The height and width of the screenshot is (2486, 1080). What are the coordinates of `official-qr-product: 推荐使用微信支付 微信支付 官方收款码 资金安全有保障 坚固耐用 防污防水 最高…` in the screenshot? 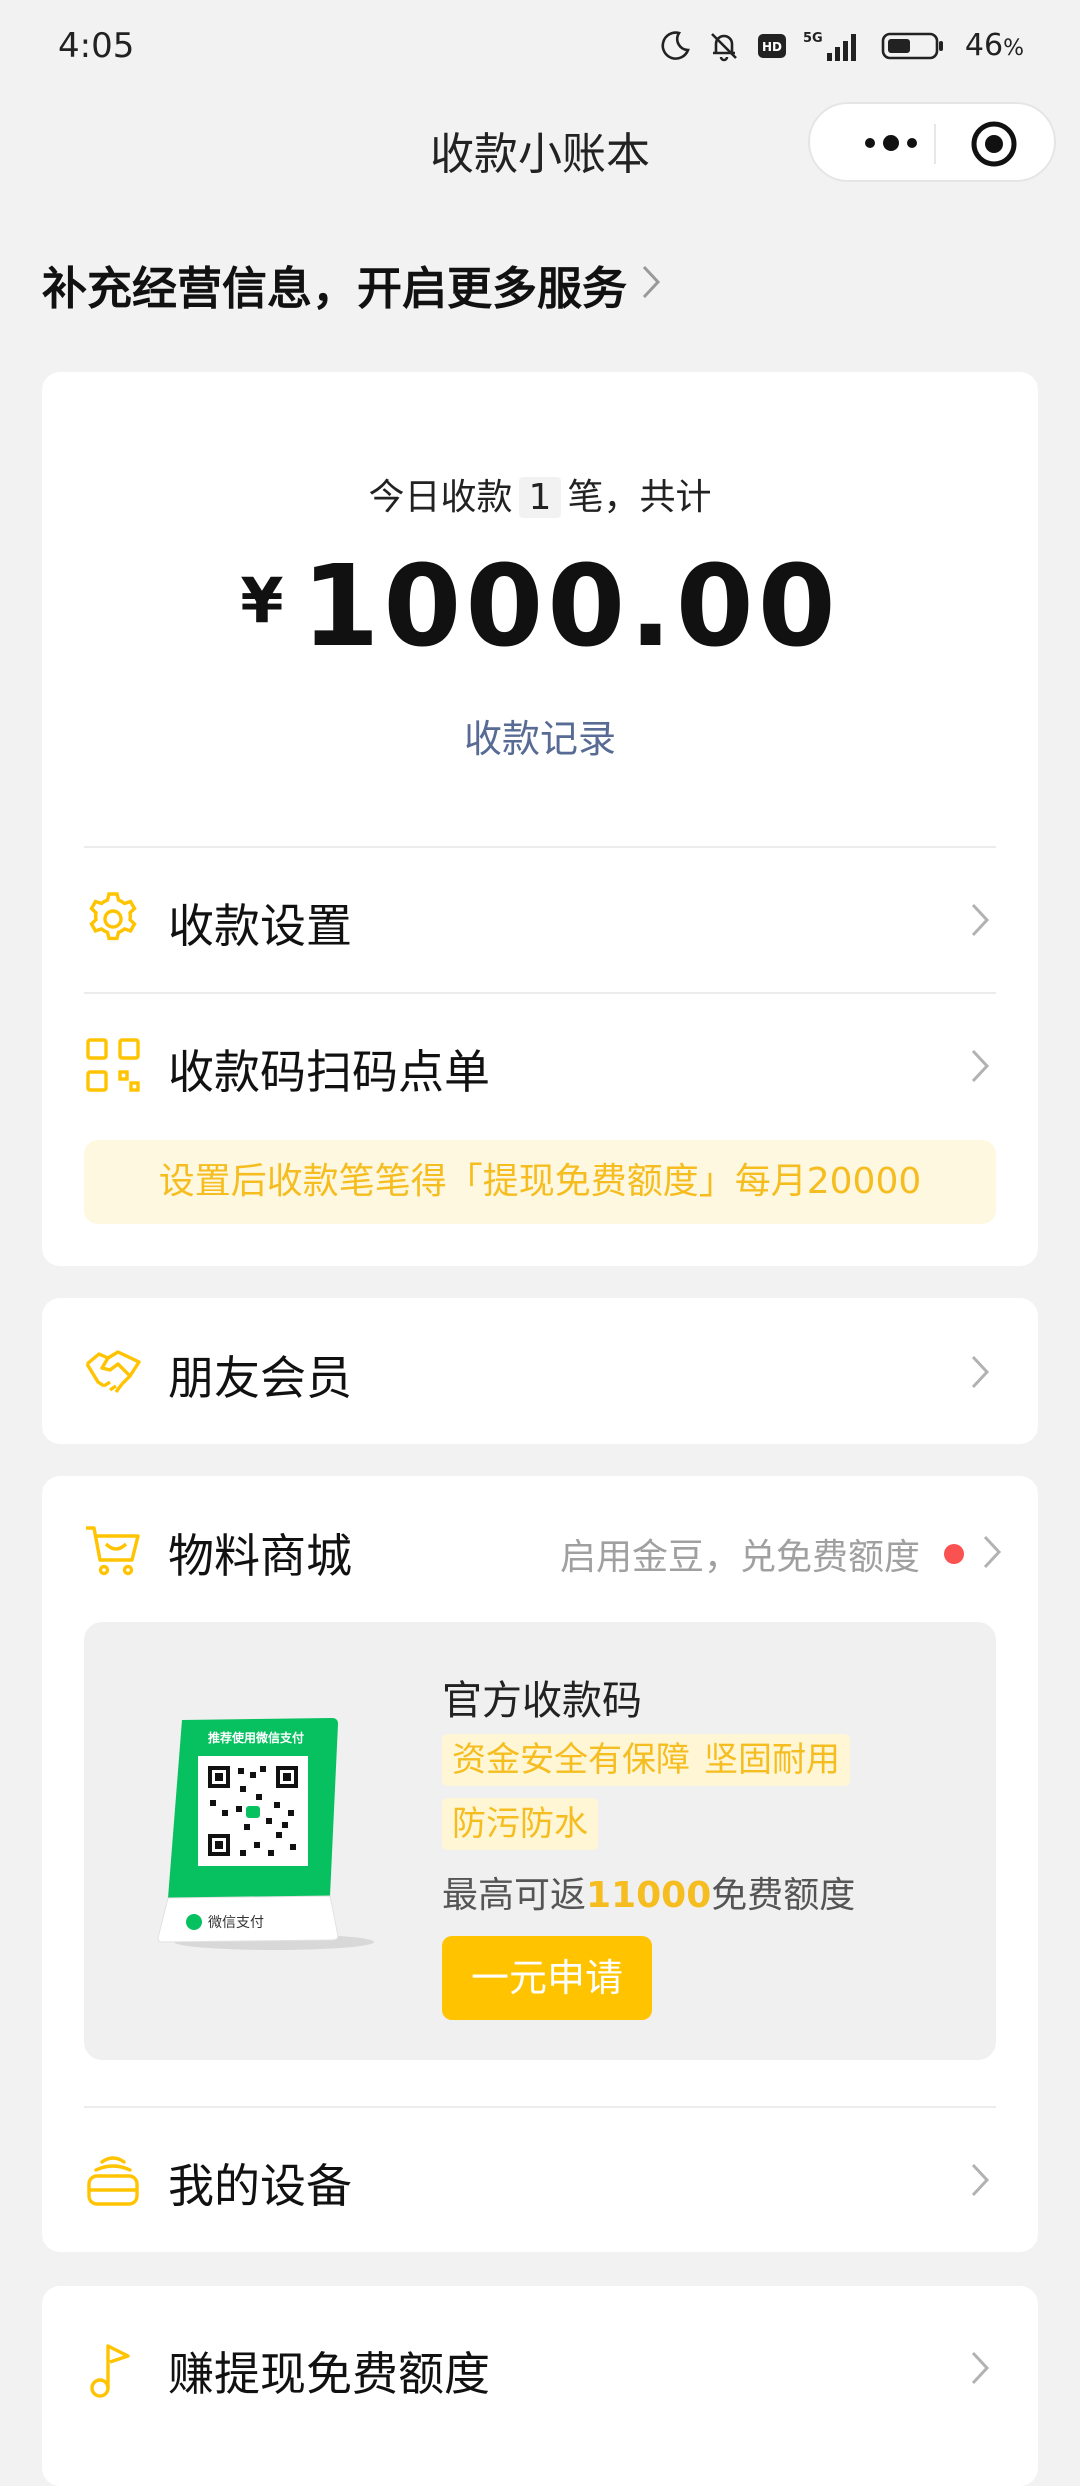 It's located at (540, 1841).